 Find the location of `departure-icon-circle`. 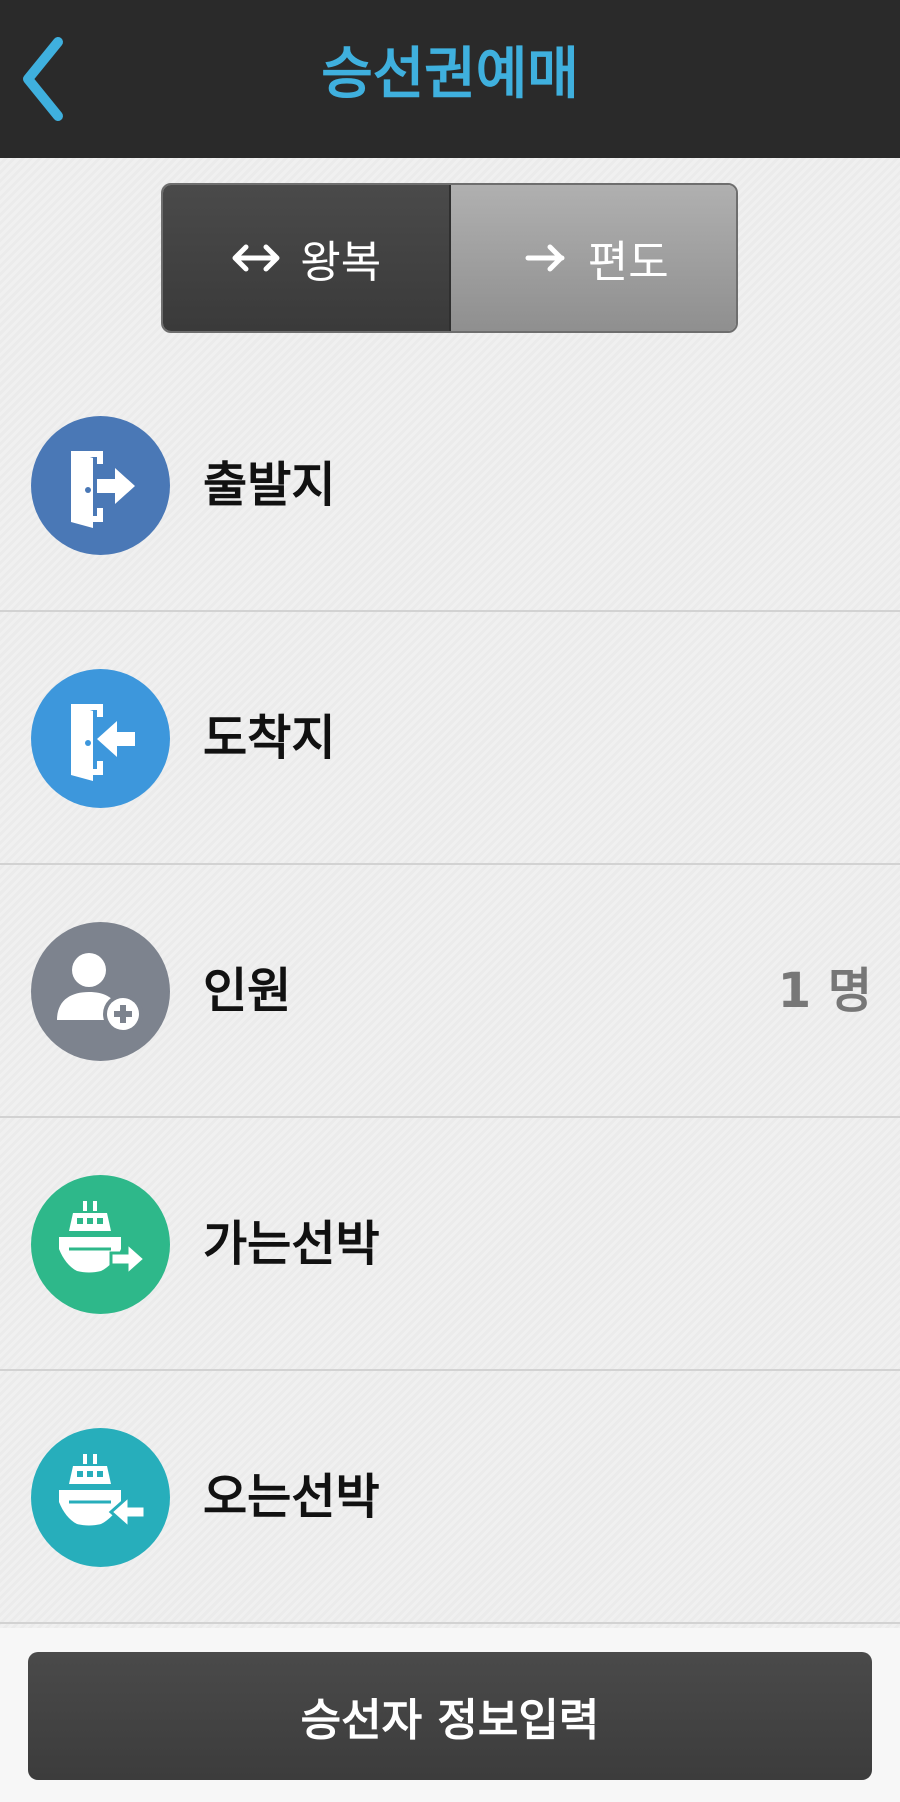

departure-icon-circle is located at coordinates (100, 485).